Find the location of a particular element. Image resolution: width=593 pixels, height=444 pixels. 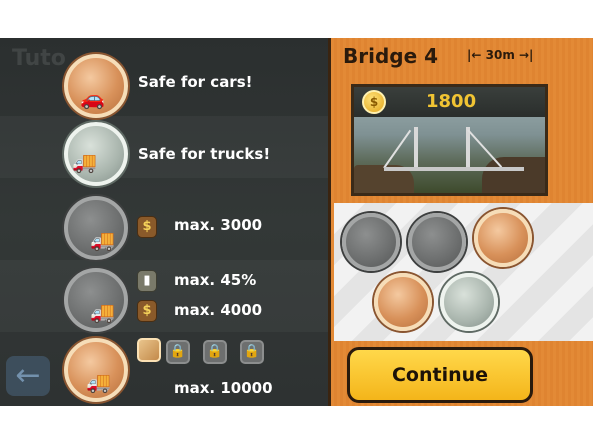

span-length-label: |← 30m →| is located at coordinates (500, 55).